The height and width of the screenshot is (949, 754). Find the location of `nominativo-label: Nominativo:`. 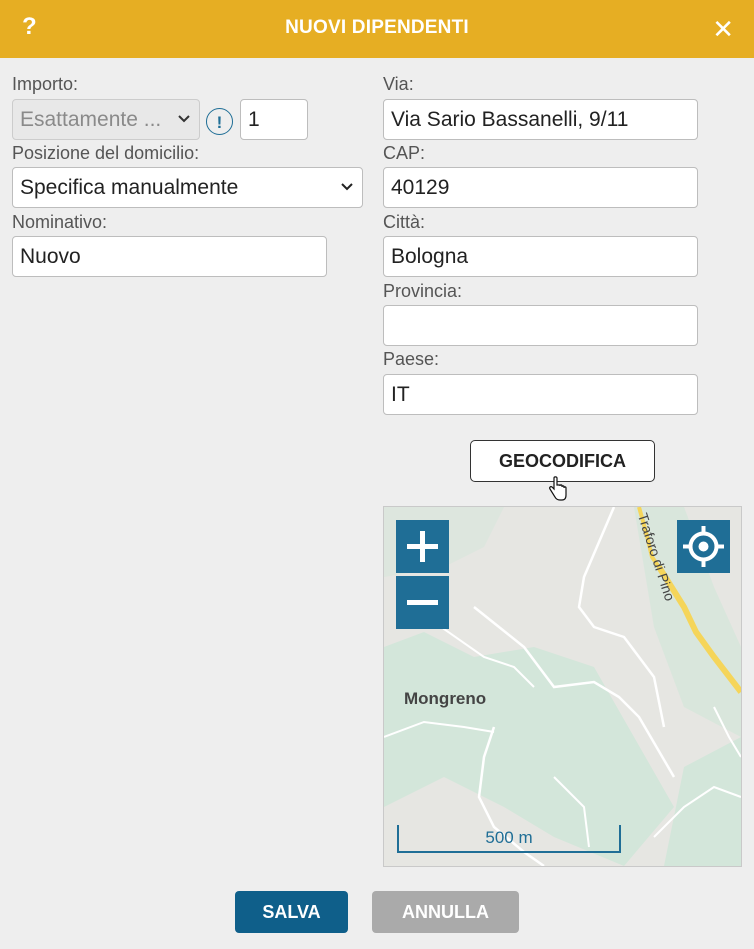

nominativo-label: Nominativo: is located at coordinates (60, 222).